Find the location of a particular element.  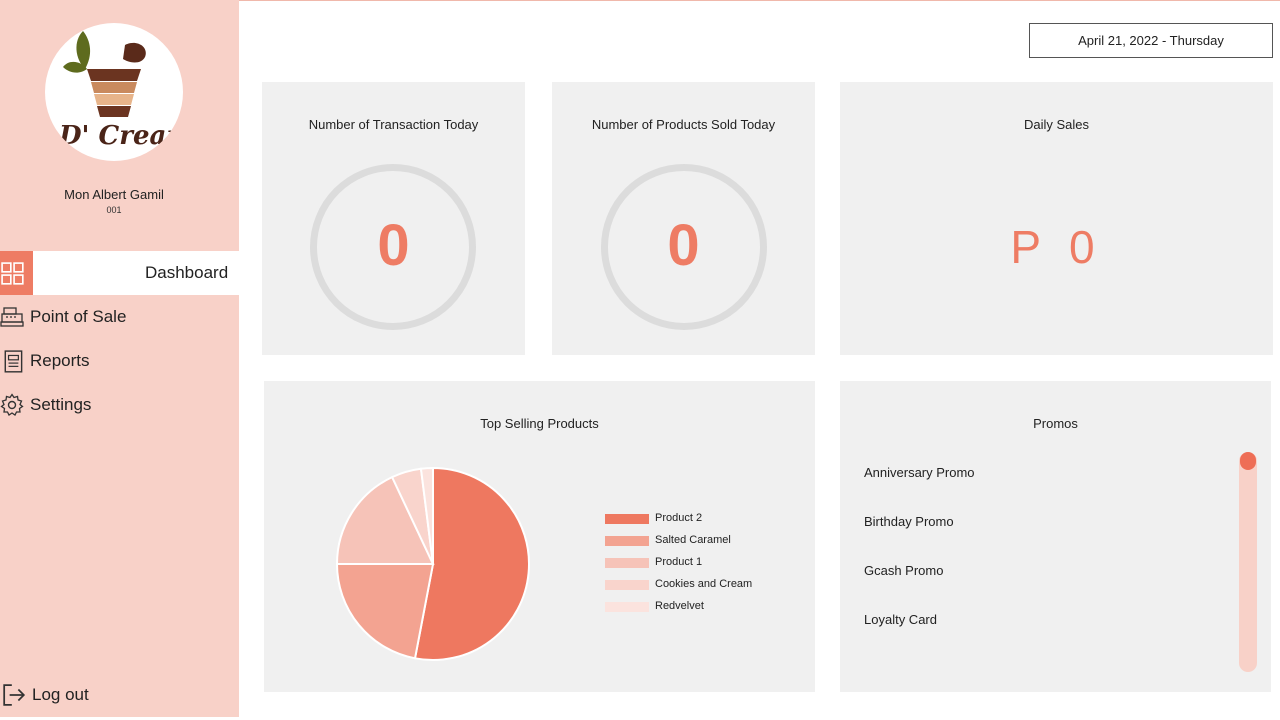

nav-label-point-of-sale: Point of Sale is located at coordinates (78, 316).